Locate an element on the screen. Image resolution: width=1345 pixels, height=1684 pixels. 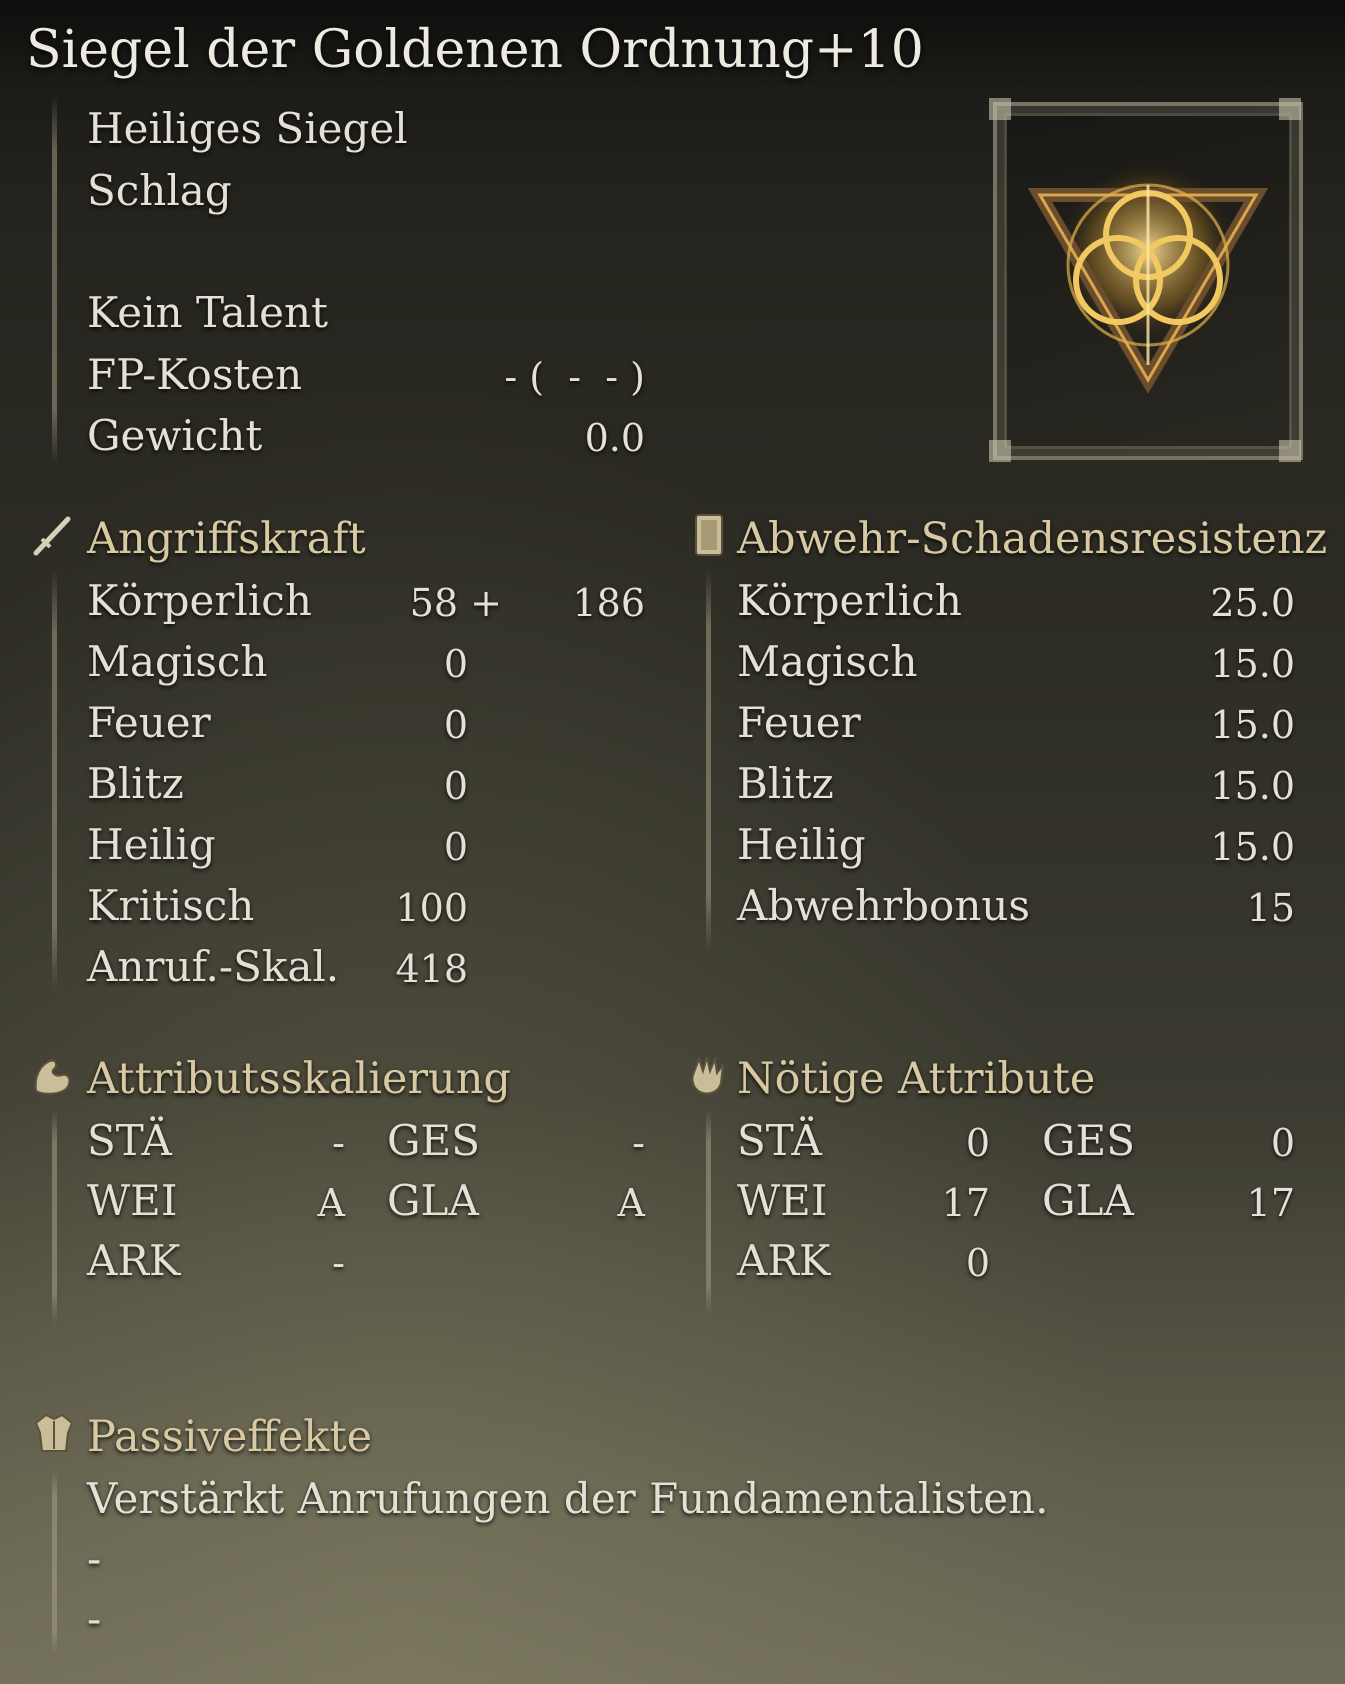
attack-label-physical: Körperlich is located at coordinates (199, 600).